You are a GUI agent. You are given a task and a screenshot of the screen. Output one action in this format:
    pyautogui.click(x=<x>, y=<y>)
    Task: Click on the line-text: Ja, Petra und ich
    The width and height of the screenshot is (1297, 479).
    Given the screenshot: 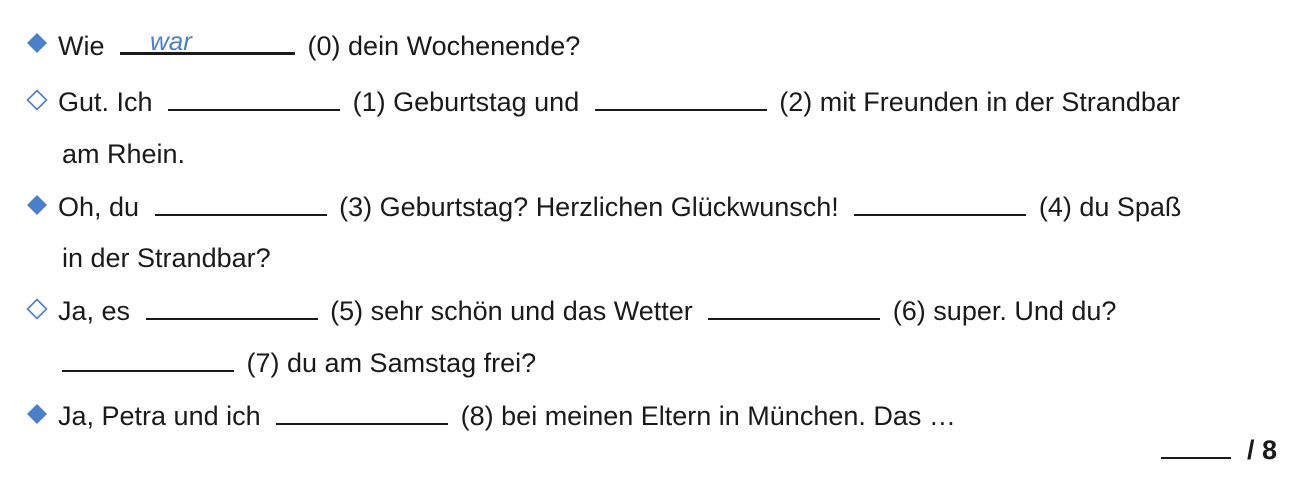 What is the action you would take?
    pyautogui.click(x=159, y=416)
    